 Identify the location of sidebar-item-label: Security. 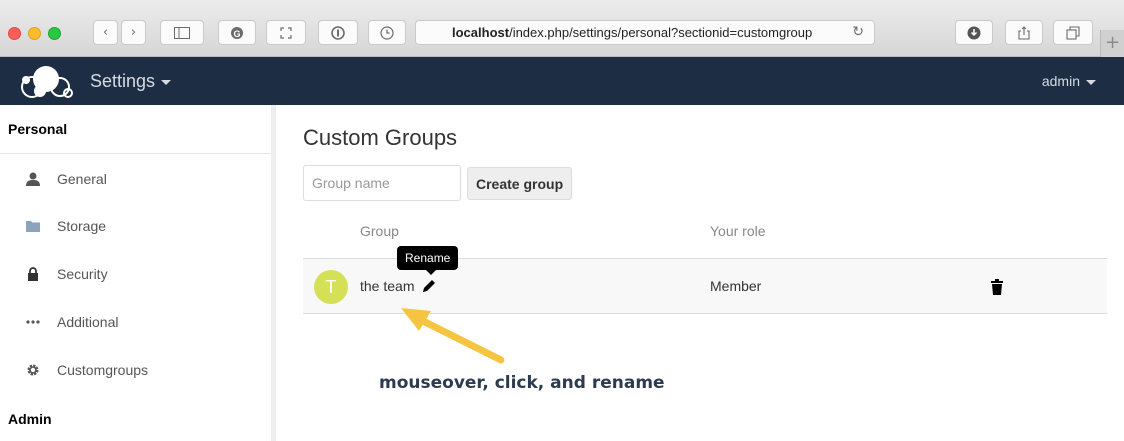
(82, 274).